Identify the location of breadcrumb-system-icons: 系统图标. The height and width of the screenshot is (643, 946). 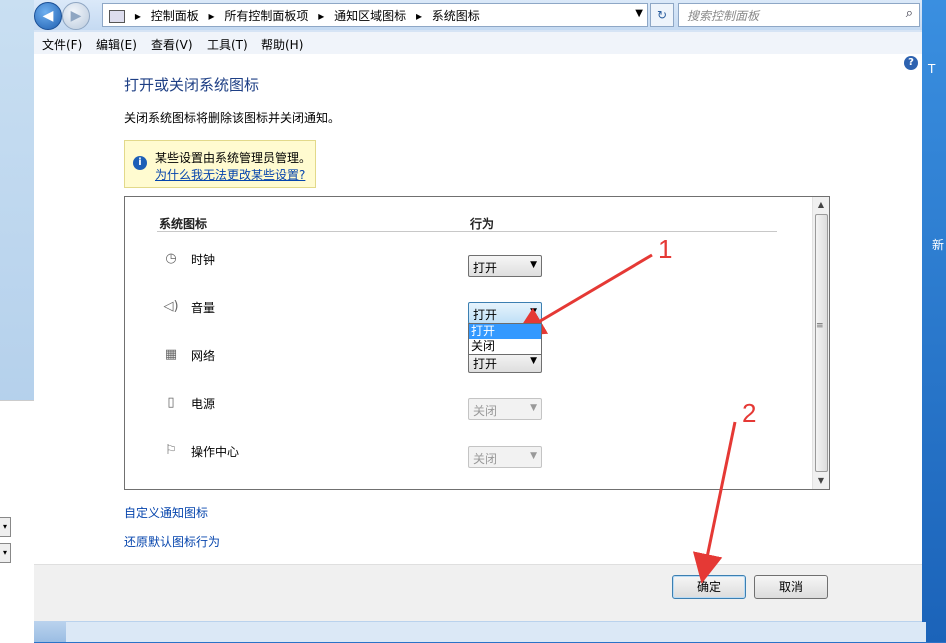
(456, 16).